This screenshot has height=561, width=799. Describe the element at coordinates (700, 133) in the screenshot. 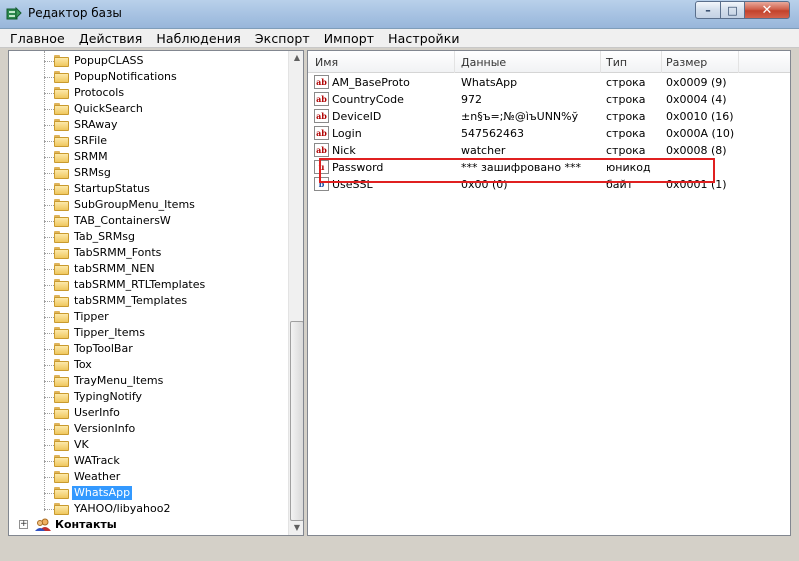

I see `setting-size: 0x000A (10)` at that location.